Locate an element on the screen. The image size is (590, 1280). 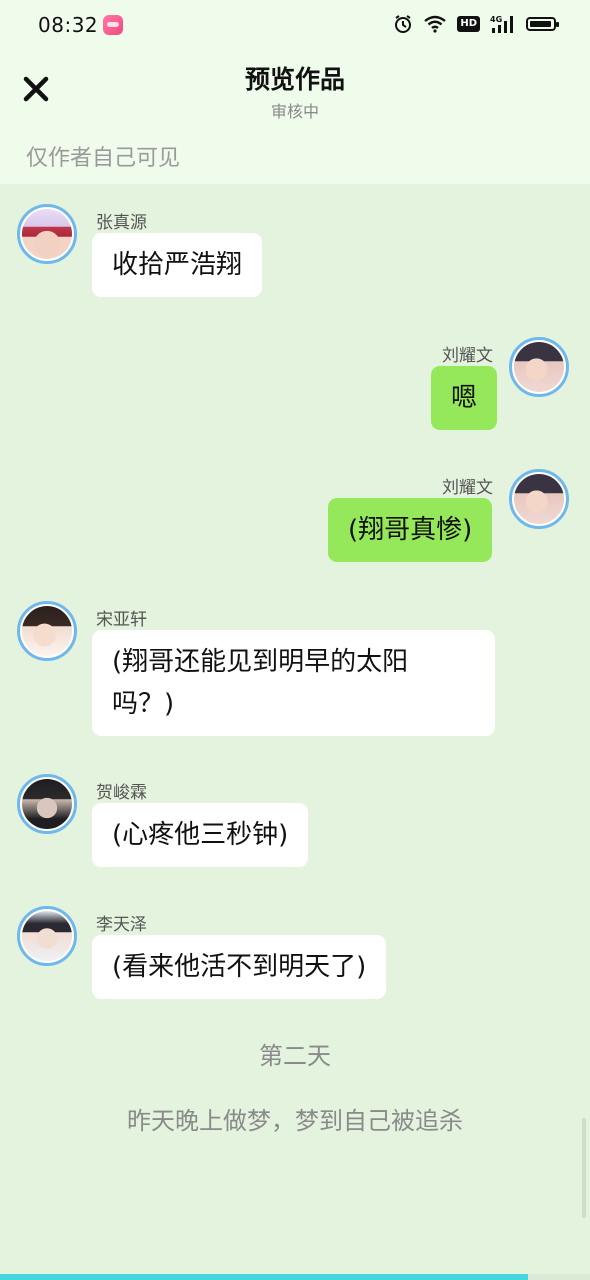
sender-name: 贺峻霖 is located at coordinates (121, 793).